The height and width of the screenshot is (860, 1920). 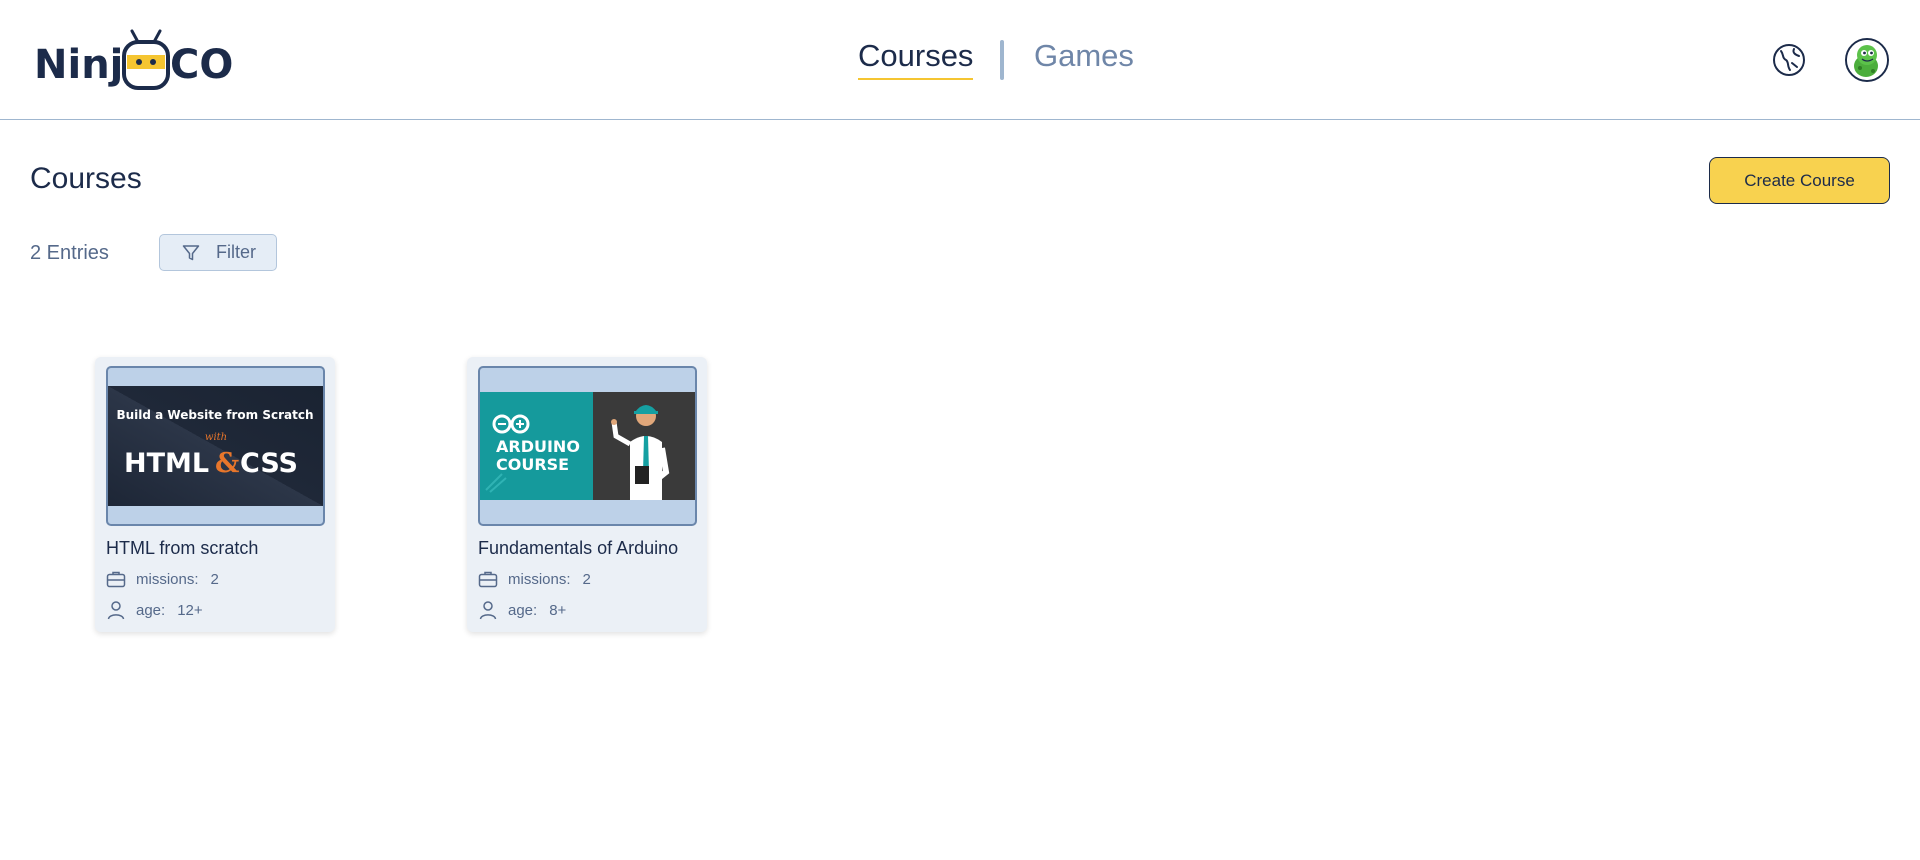 What do you see at coordinates (214, 415) in the screenshot?
I see `thumb-line1: Build a Website from Scratch` at bounding box center [214, 415].